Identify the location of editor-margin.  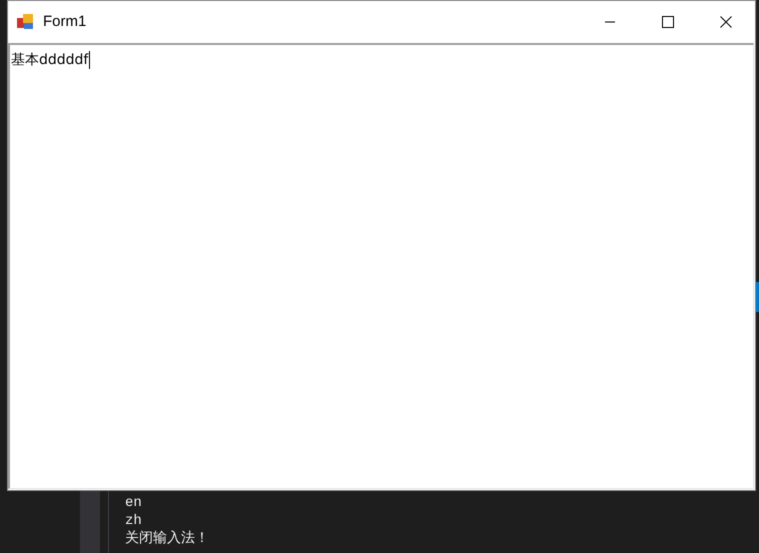
(90, 522).